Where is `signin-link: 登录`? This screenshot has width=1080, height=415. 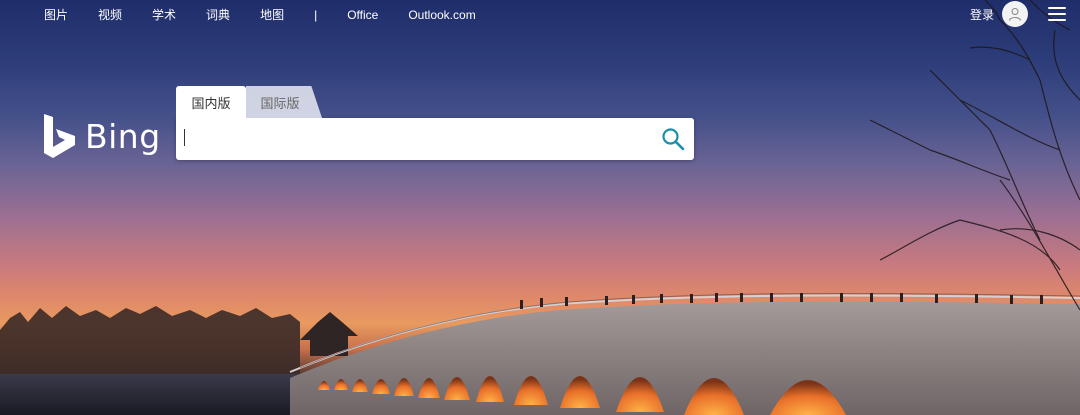
signin-link: 登录 is located at coordinates (982, 14).